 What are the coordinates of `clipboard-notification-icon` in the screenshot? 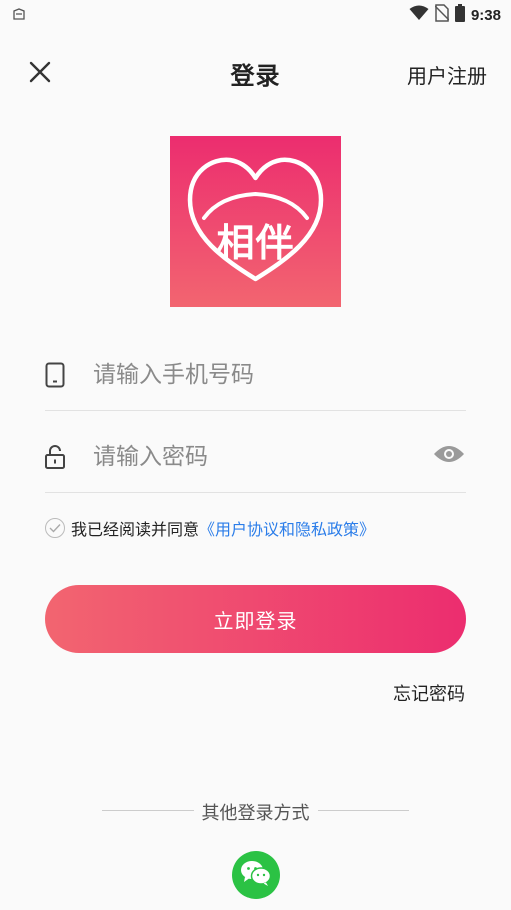 It's located at (20, 14).